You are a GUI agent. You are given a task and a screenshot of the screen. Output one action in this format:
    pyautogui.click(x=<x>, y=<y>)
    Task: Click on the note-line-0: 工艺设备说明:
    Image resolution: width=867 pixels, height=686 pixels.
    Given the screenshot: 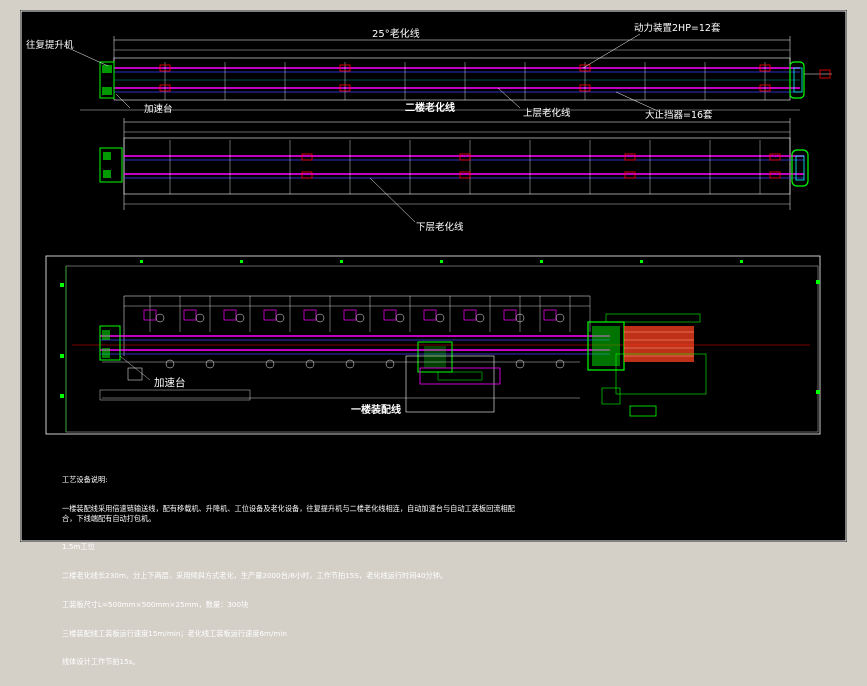 What is the action you would take?
    pyautogui.click(x=85, y=480)
    